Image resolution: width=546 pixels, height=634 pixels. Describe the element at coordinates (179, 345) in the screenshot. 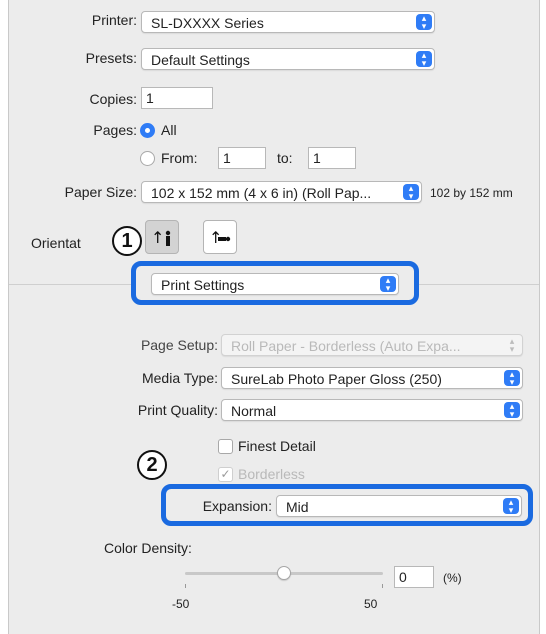

I see `page-setup-label: Page Setup:` at that location.